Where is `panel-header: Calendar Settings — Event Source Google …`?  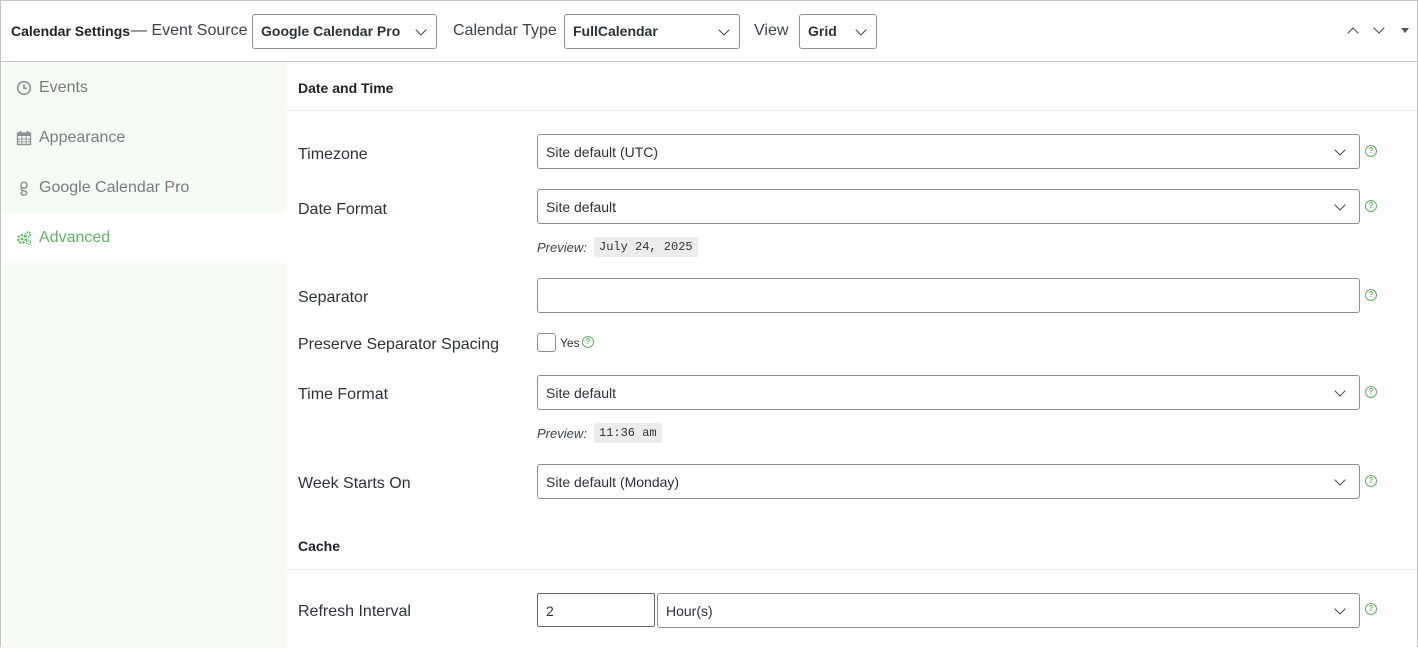
panel-header: Calendar Settings — Event Source Google … is located at coordinates (709, 31).